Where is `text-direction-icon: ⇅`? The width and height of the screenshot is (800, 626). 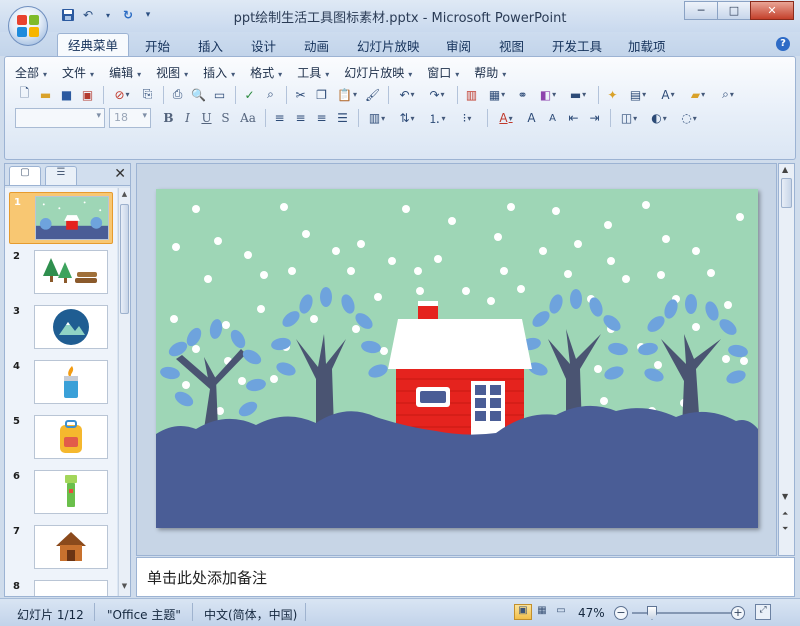
text-direction-icon: ⇅ is located at coordinates (407, 118).